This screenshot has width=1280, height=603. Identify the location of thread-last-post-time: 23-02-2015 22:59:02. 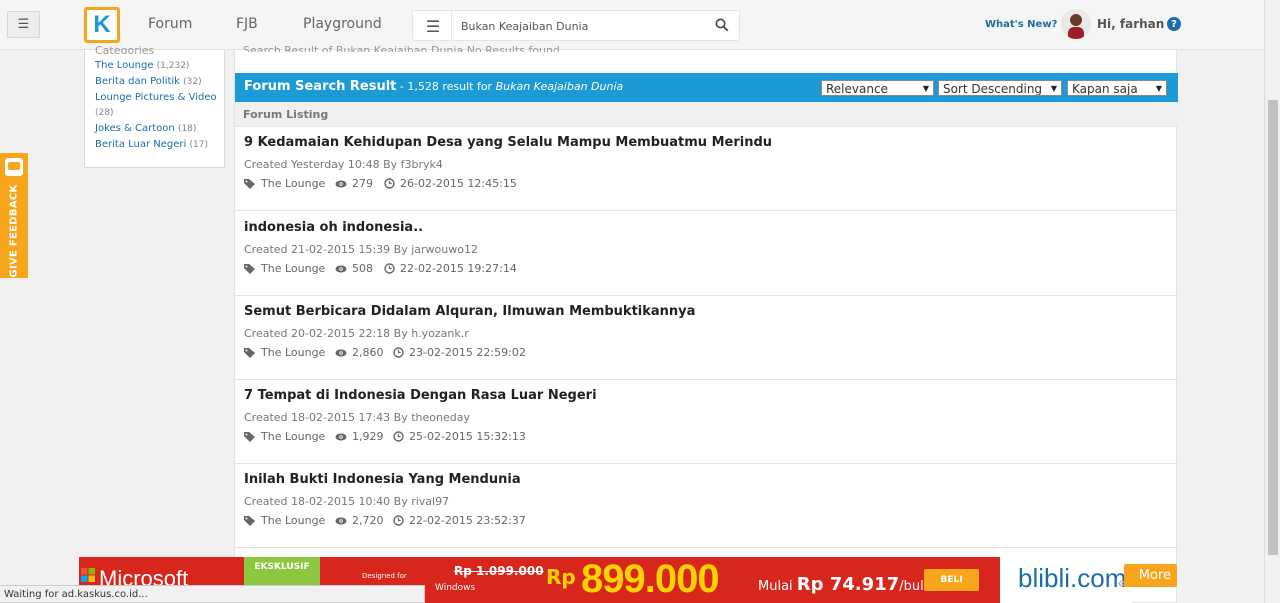
(467, 352).